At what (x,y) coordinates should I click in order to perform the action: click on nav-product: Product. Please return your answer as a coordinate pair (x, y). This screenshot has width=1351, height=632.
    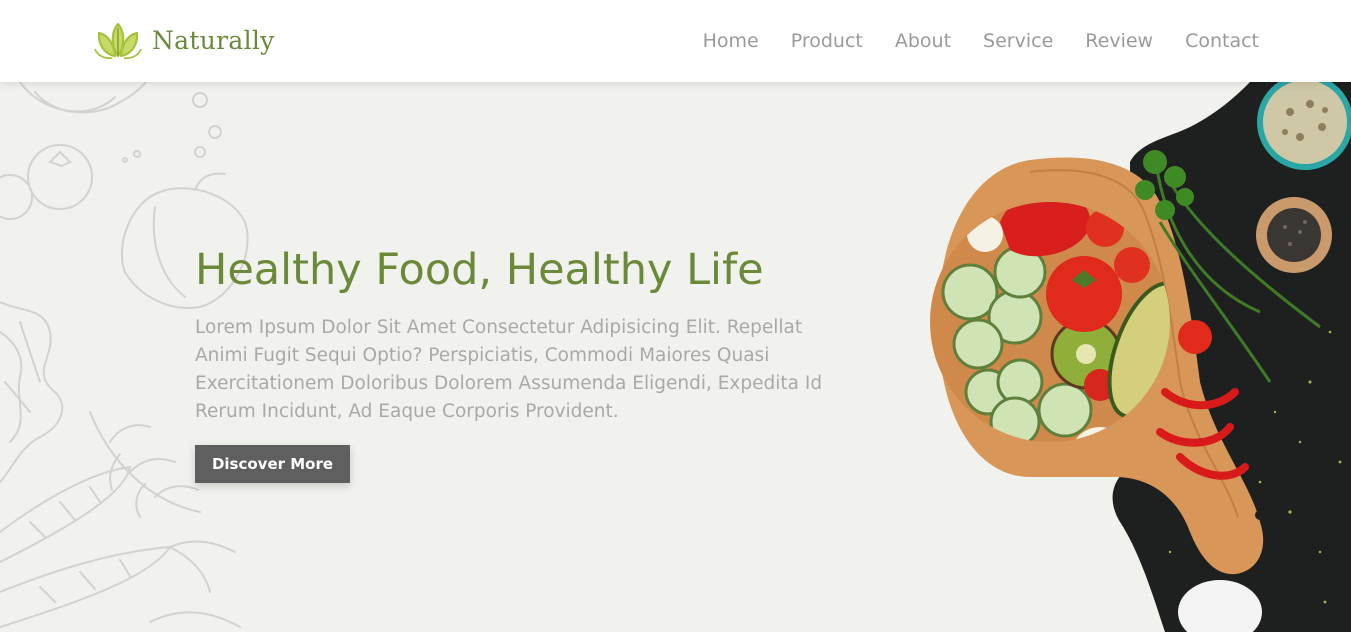
    Looking at the image, I should click on (827, 41).